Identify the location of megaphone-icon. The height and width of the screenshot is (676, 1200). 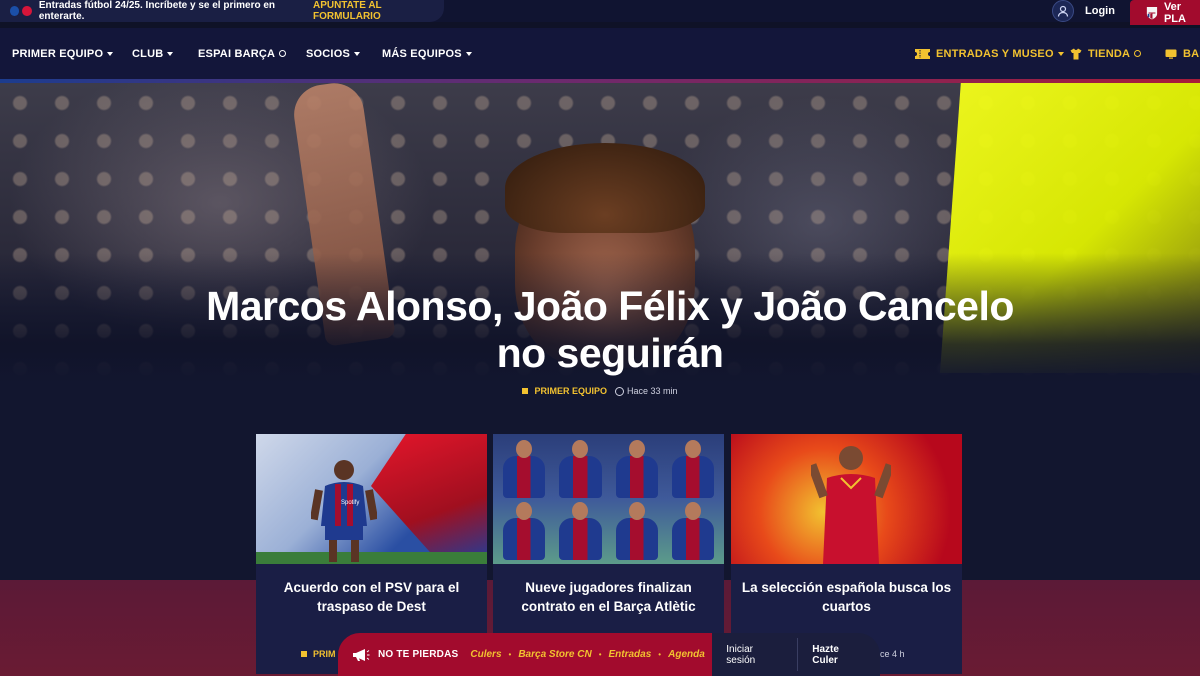
(361, 654).